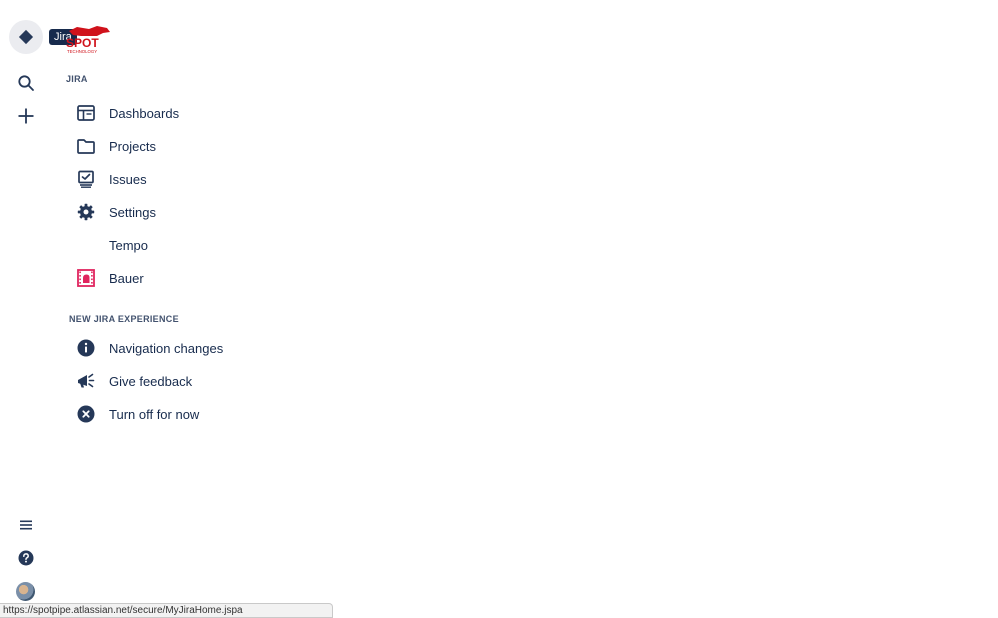 The image size is (998, 618). I want to click on nav-item-projects: Projects, so click(114, 146).